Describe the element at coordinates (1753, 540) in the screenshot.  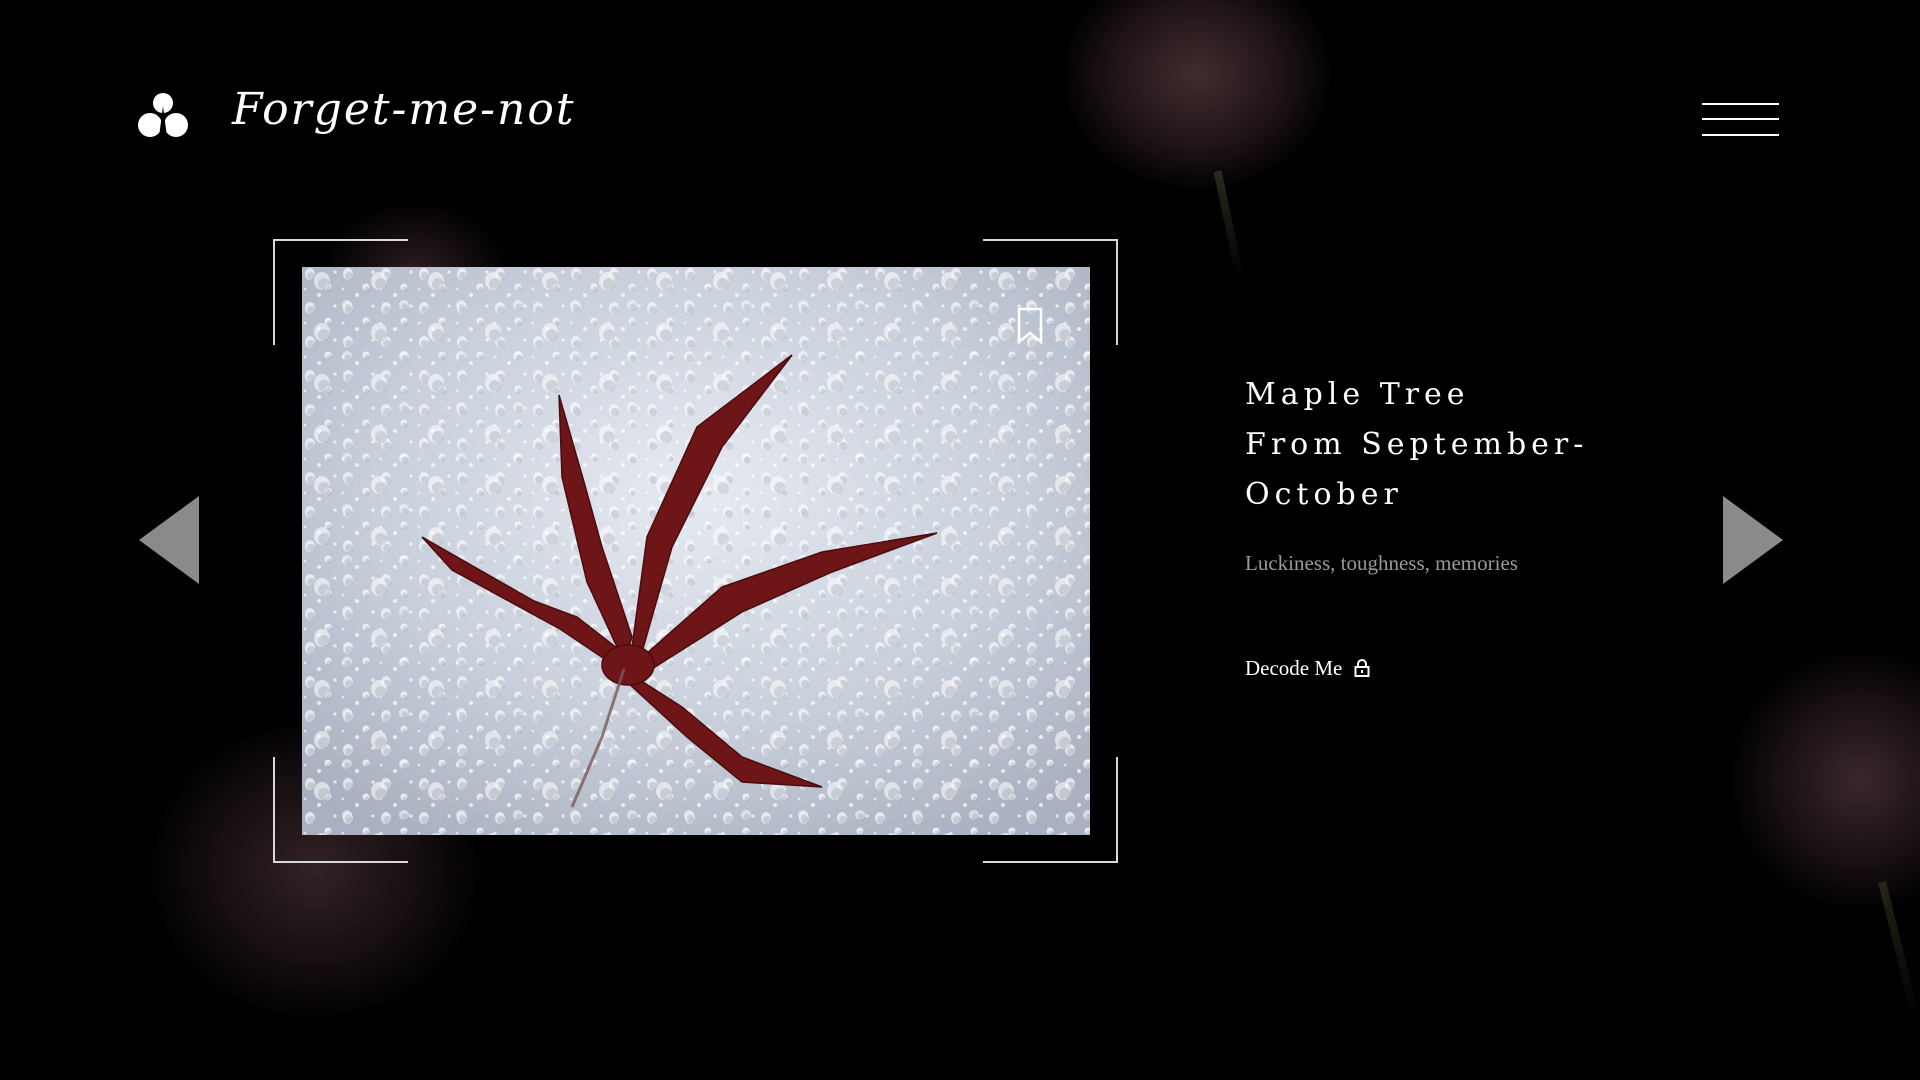
I see `triangle-right-icon` at that location.